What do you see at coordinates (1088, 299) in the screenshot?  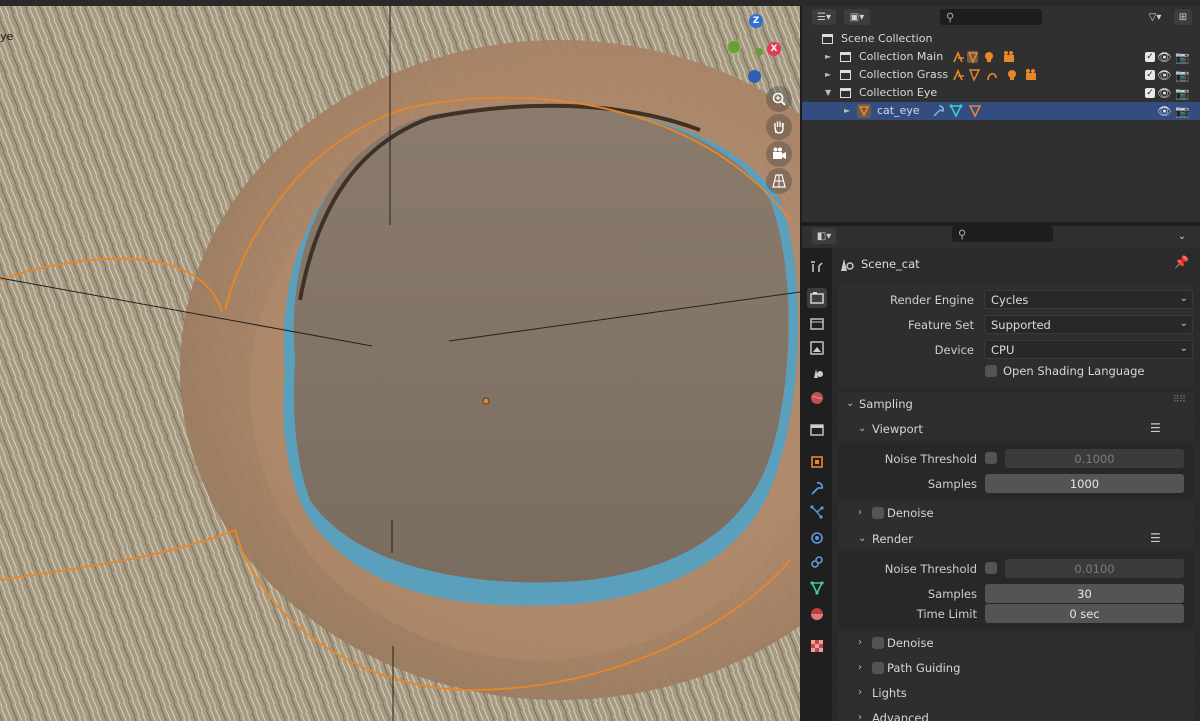 I see `render-engine-dropdown: Cycles ⌄` at bounding box center [1088, 299].